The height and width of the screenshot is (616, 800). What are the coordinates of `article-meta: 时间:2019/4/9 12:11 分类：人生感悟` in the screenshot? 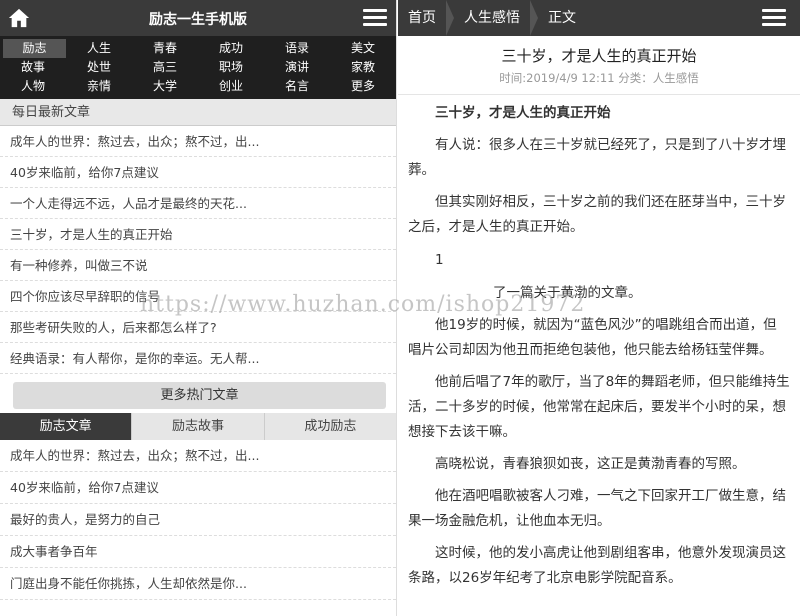 It's located at (599, 78).